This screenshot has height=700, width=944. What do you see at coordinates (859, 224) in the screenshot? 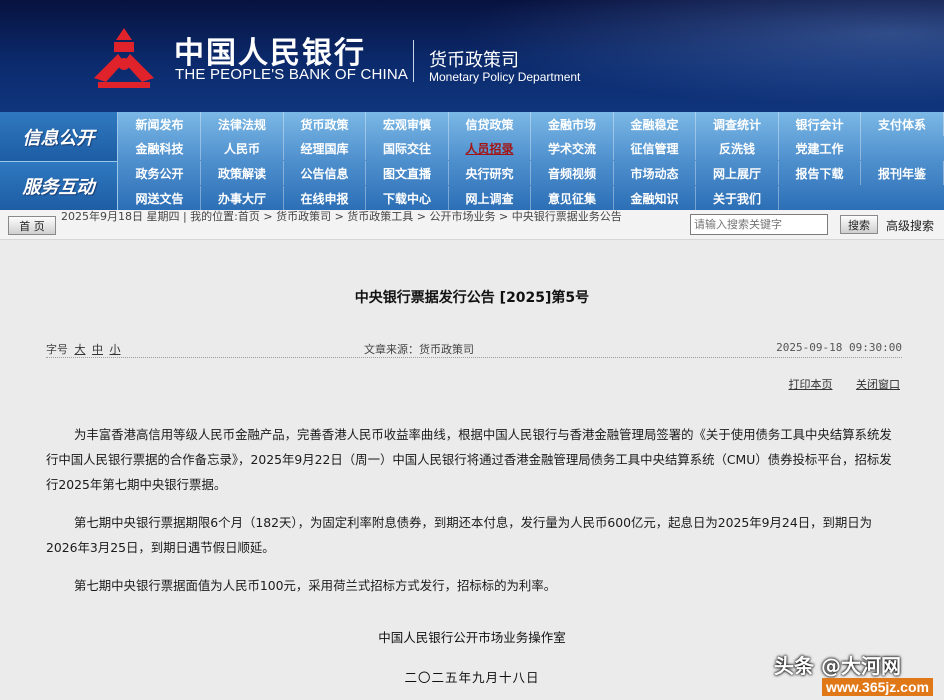
I see `search-button: 搜索` at bounding box center [859, 224].